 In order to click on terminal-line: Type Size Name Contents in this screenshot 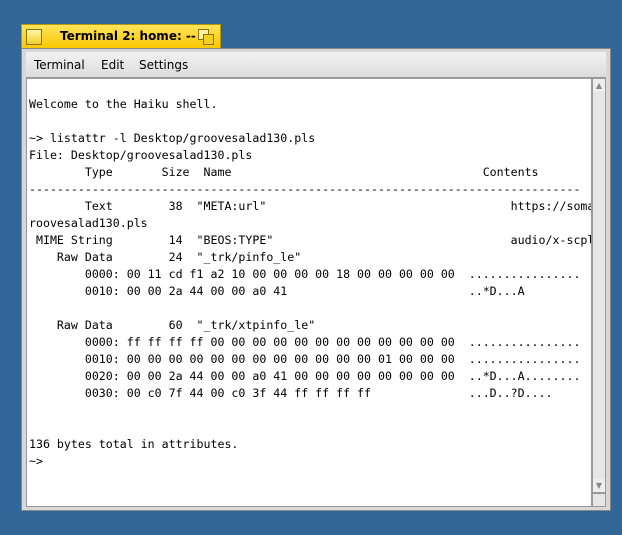, I will do `click(284, 172)`.